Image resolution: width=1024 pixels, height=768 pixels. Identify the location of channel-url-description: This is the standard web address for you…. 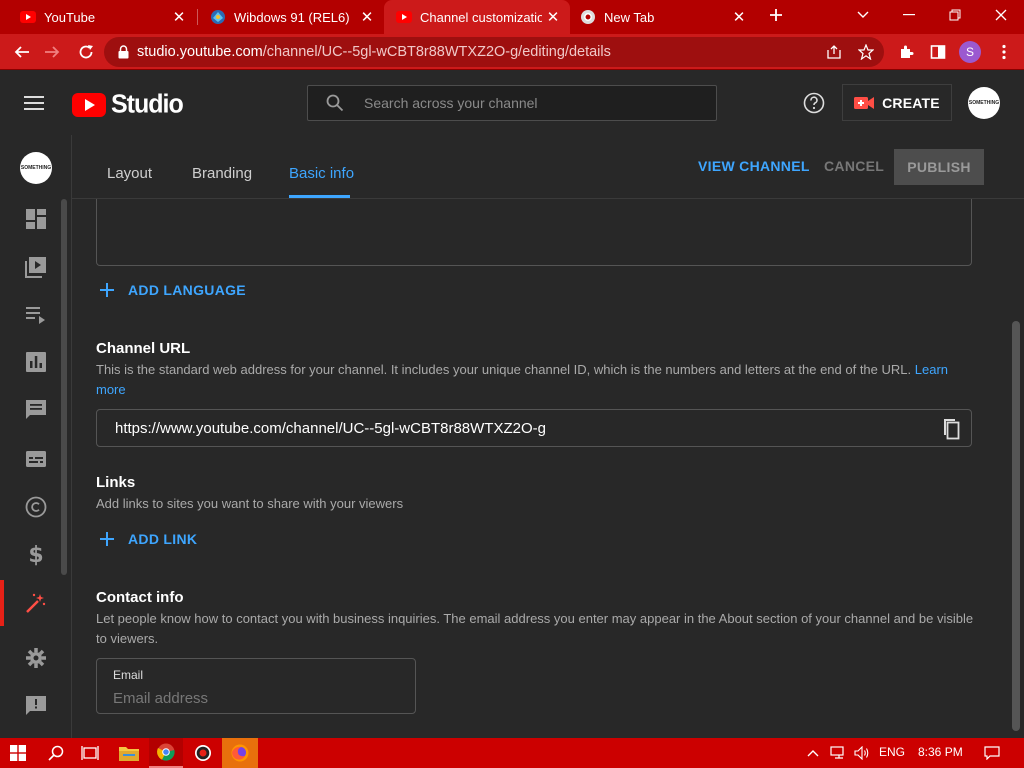
(536, 380).